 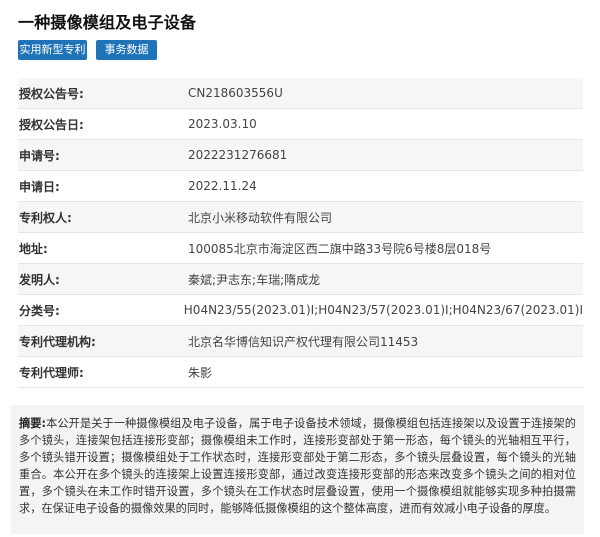 I want to click on field-label: 授权公告日:, so click(x=51, y=124).